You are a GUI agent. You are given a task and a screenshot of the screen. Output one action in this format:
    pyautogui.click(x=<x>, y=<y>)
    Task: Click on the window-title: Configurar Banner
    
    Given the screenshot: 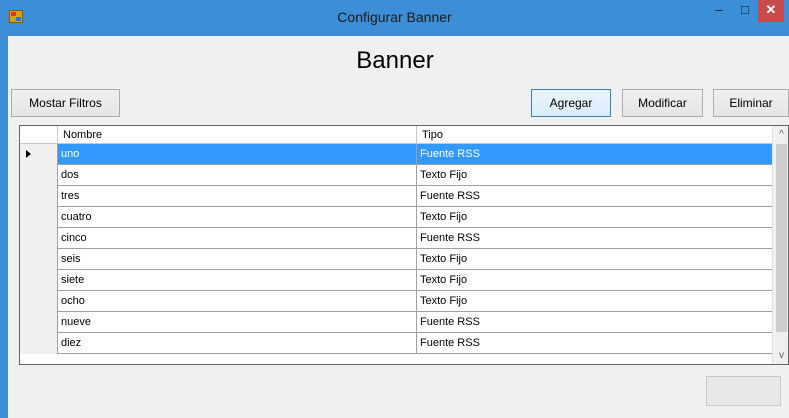 What is the action you would take?
    pyautogui.click(x=394, y=17)
    